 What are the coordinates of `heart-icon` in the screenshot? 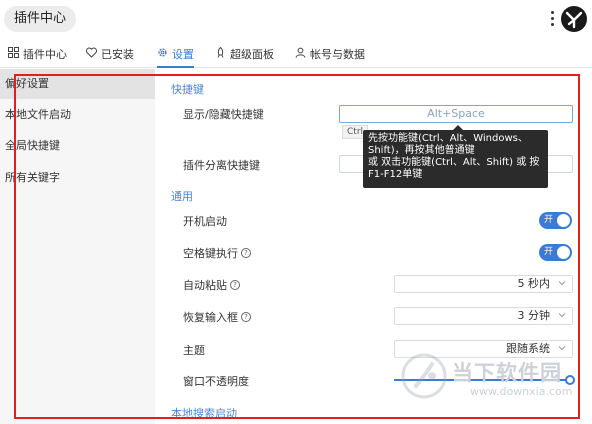 It's located at (91, 52).